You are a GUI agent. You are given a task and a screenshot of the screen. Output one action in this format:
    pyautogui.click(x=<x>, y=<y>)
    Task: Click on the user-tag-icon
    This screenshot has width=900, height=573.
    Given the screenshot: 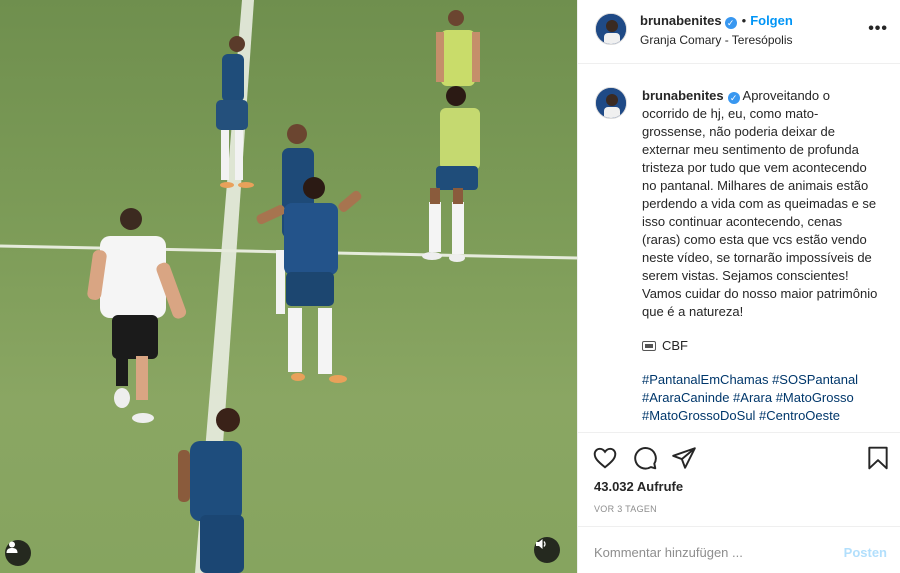 What is the action you would take?
    pyautogui.click(x=18, y=553)
    